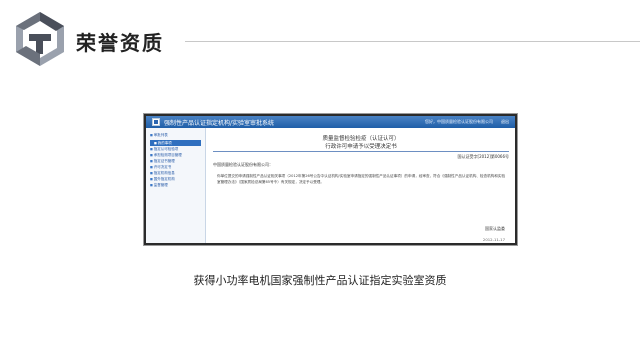 Image resolution: width=640 pixels, height=360 pixels. I want to click on document-reference: 国认证受字[2012]第0066号, so click(483, 156).